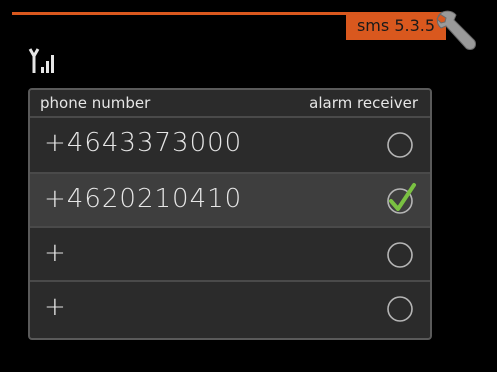 The image size is (497, 372). Describe the element at coordinates (41, 60) in the screenshot. I see `signal-strength-icon` at that location.